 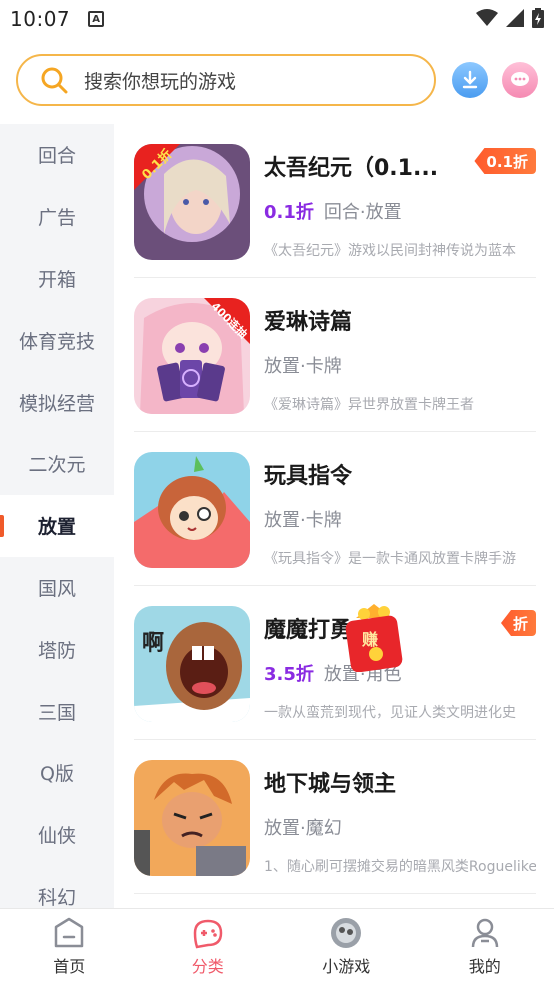 I want to click on home-icon, so click(x=69, y=932).